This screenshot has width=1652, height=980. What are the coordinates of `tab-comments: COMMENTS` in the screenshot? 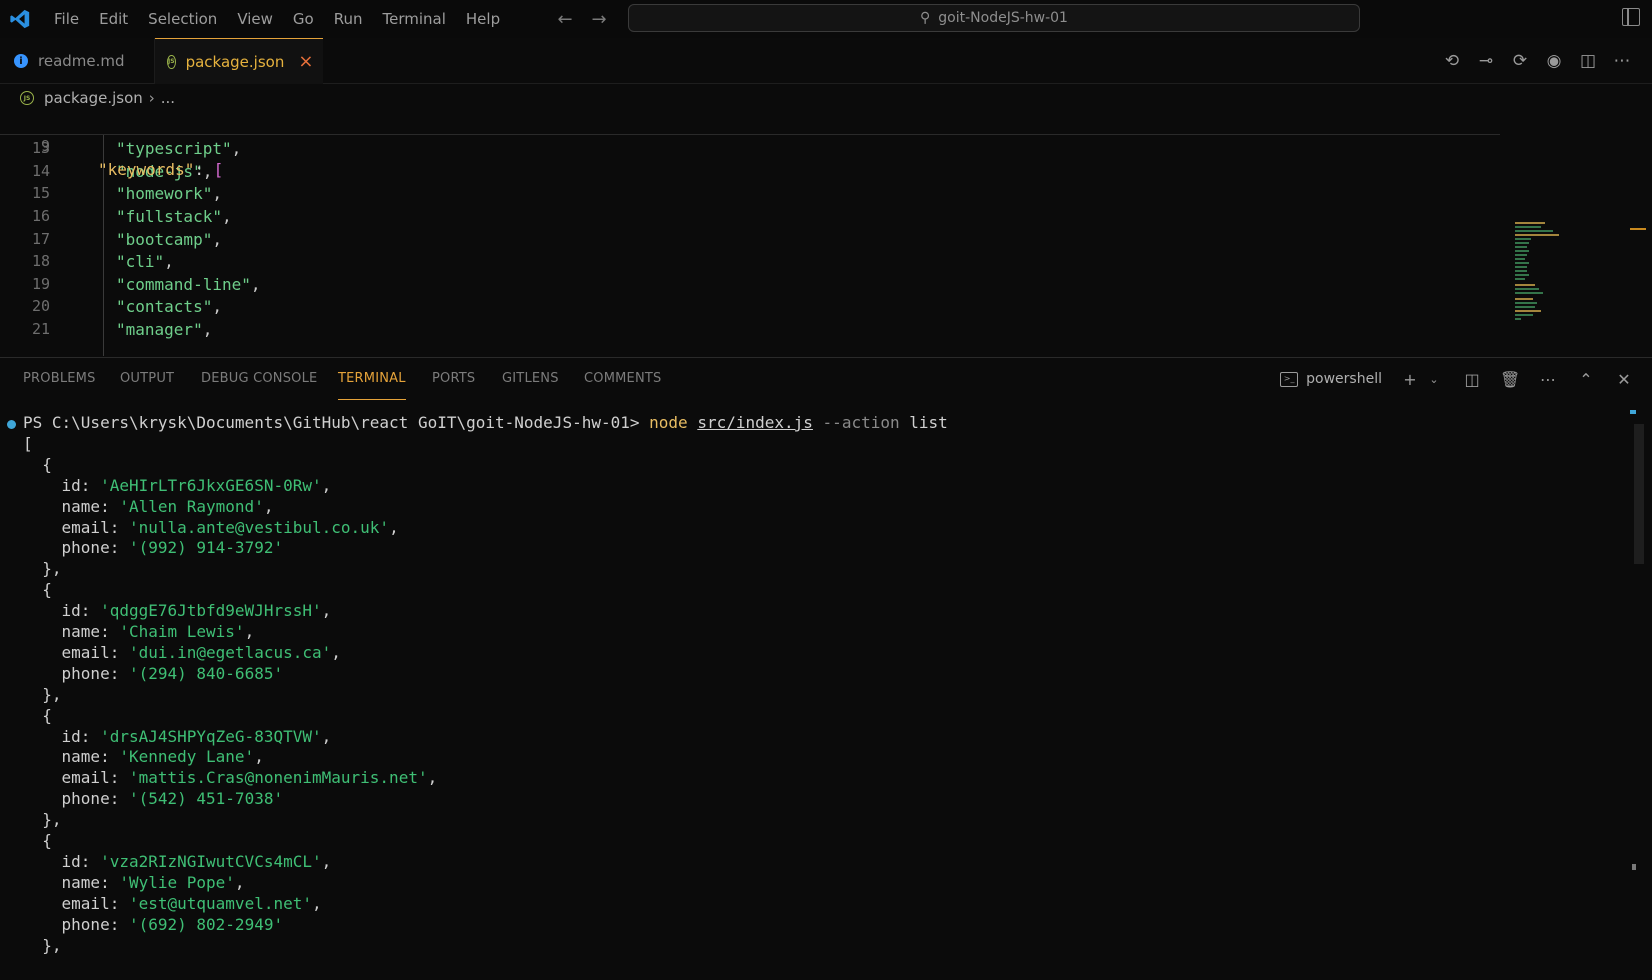 It's located at (622, 379).